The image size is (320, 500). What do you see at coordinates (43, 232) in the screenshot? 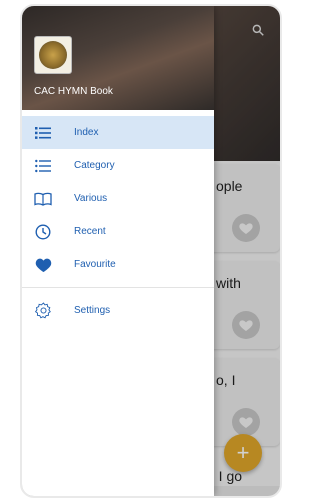
I see `clock-icon` at bounding box center [43, 232].